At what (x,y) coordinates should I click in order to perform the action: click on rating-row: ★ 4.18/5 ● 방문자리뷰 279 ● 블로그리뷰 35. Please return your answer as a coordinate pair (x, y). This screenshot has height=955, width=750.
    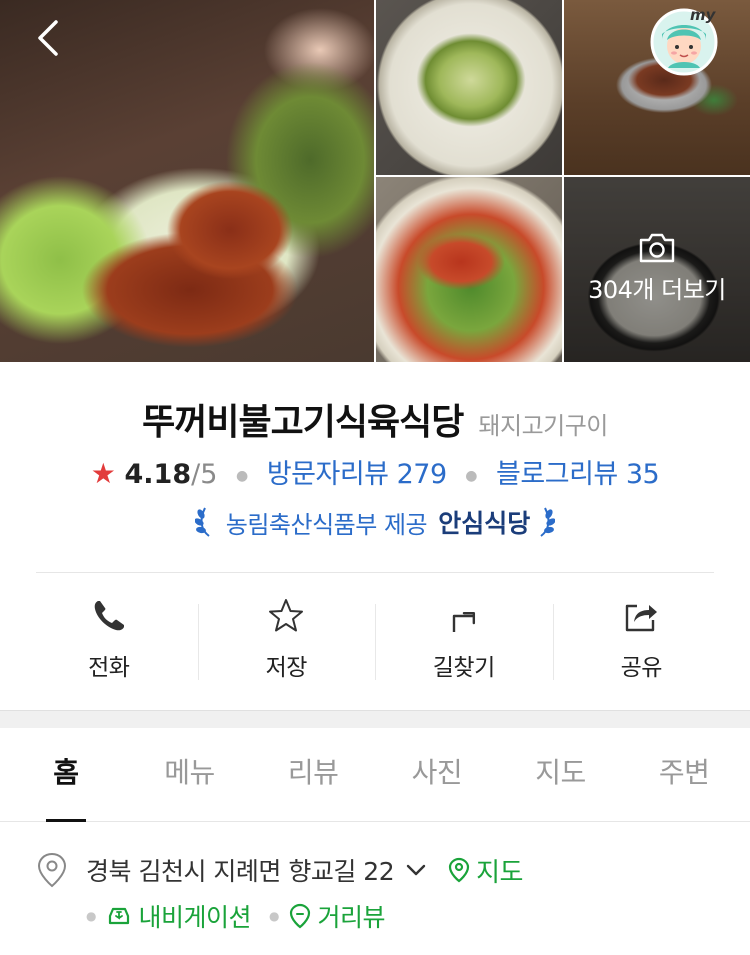
    Looking at the image, I should click on (375, 471).